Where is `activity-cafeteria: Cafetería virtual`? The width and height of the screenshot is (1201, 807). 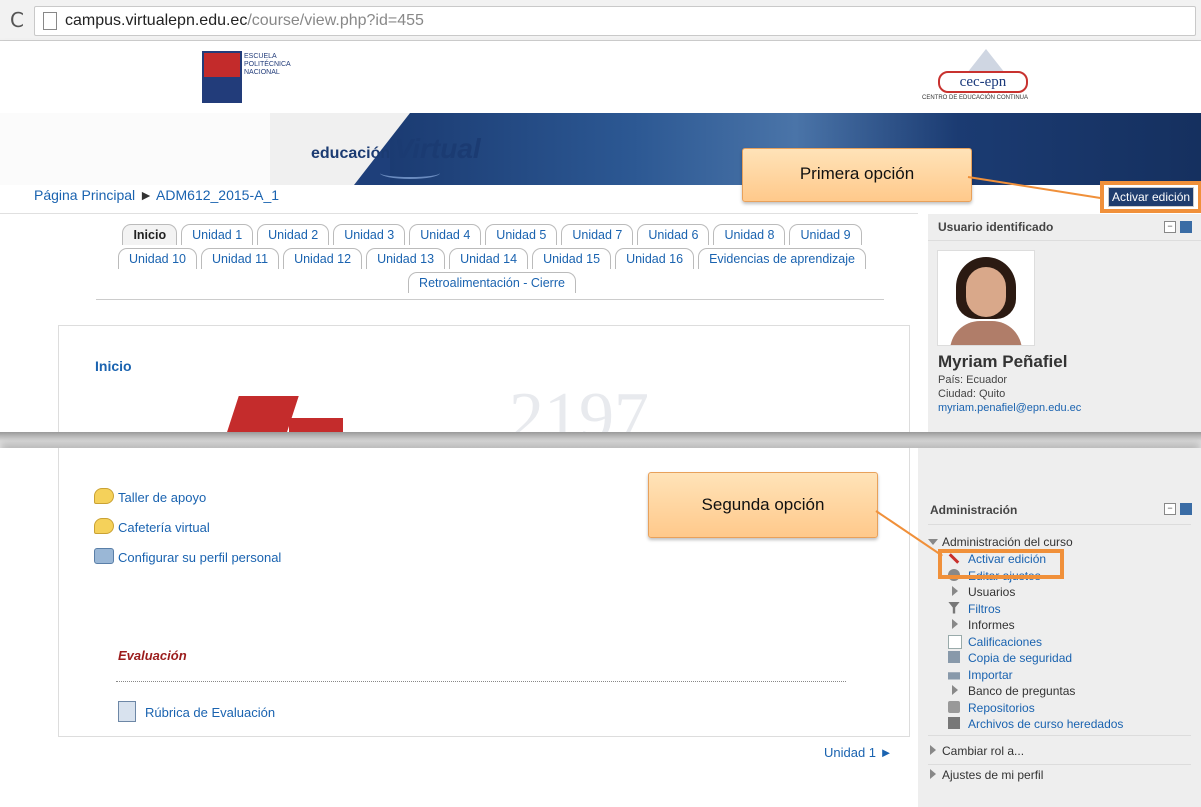 activity-cafeteria: Cafetería virtual is located at coordinates (152, 526).